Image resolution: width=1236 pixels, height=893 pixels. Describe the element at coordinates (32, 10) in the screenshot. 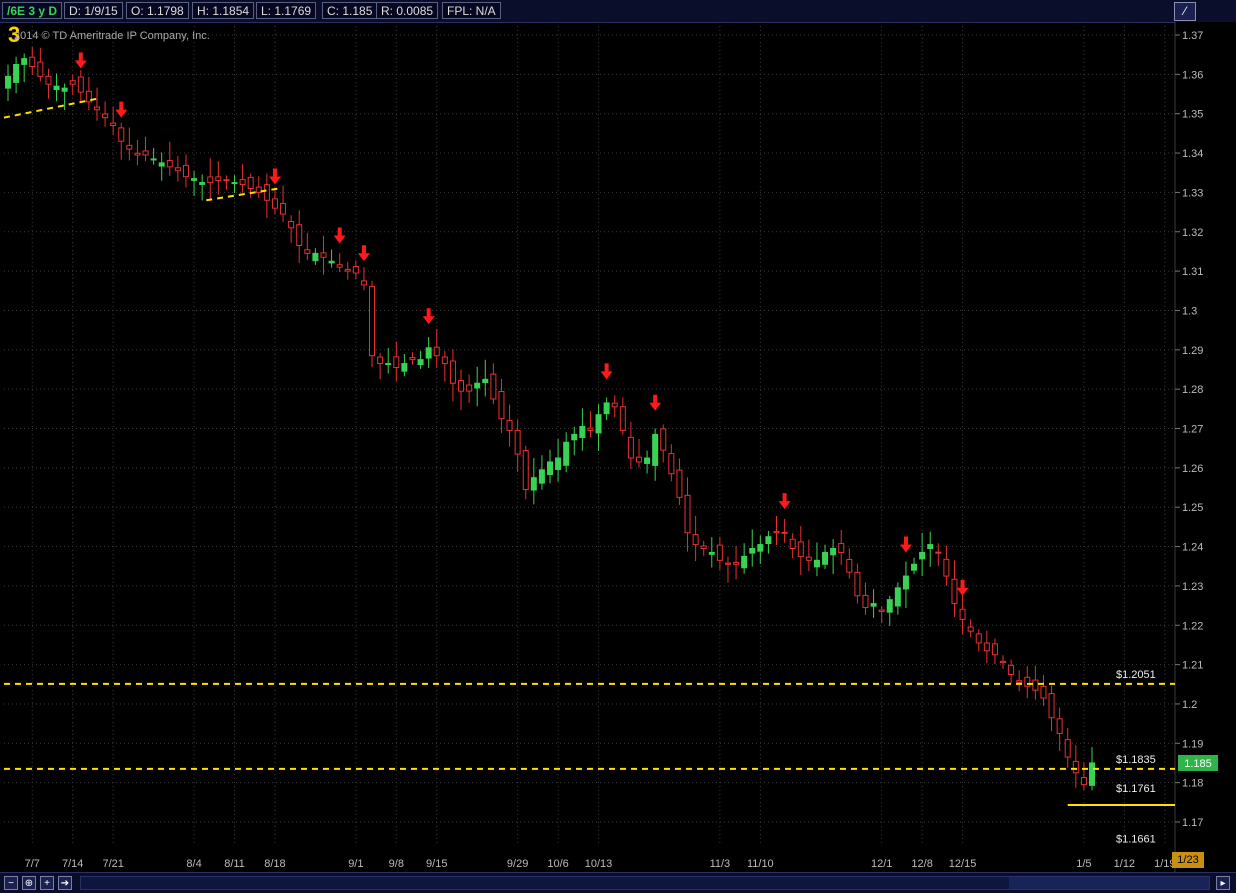

I see `symbol-selector: /6E 3 y D` at that location.